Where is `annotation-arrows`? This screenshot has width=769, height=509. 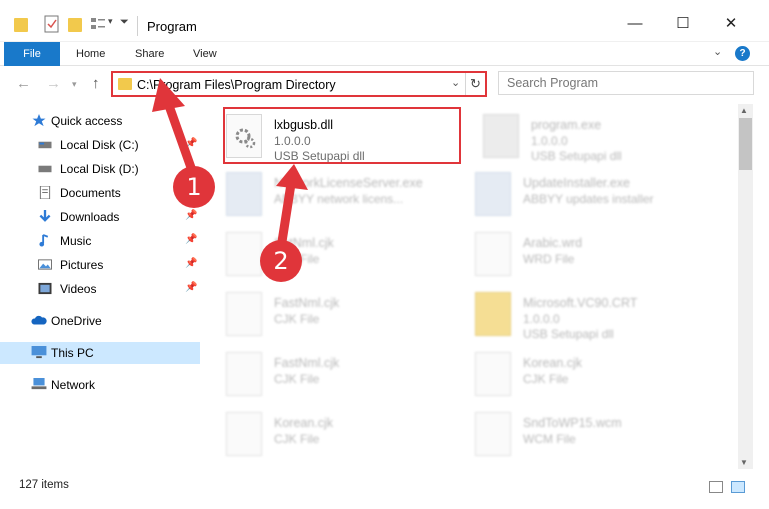 annotation-arrows is located at coordinates (230, 165).